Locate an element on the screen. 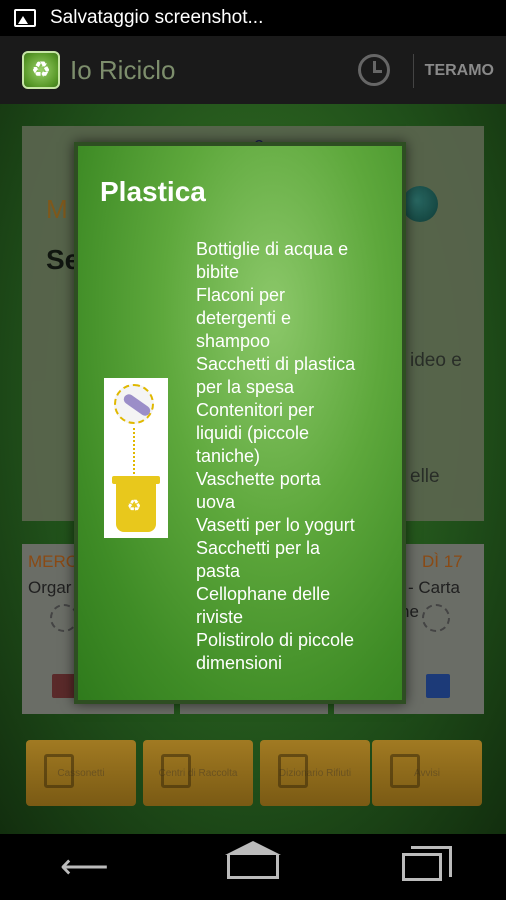 The height and width of the screenshot is (900, 506). paper-bin-icon is located at coordinates (438, 686).